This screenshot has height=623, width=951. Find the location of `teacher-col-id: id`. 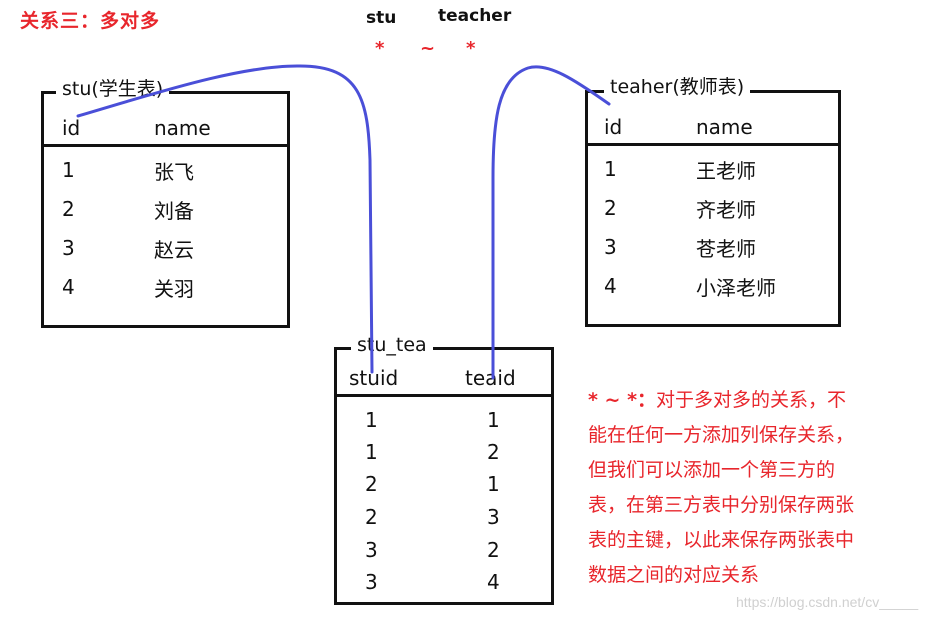

teacher-col-id: id is located at coordinates (613, 127).